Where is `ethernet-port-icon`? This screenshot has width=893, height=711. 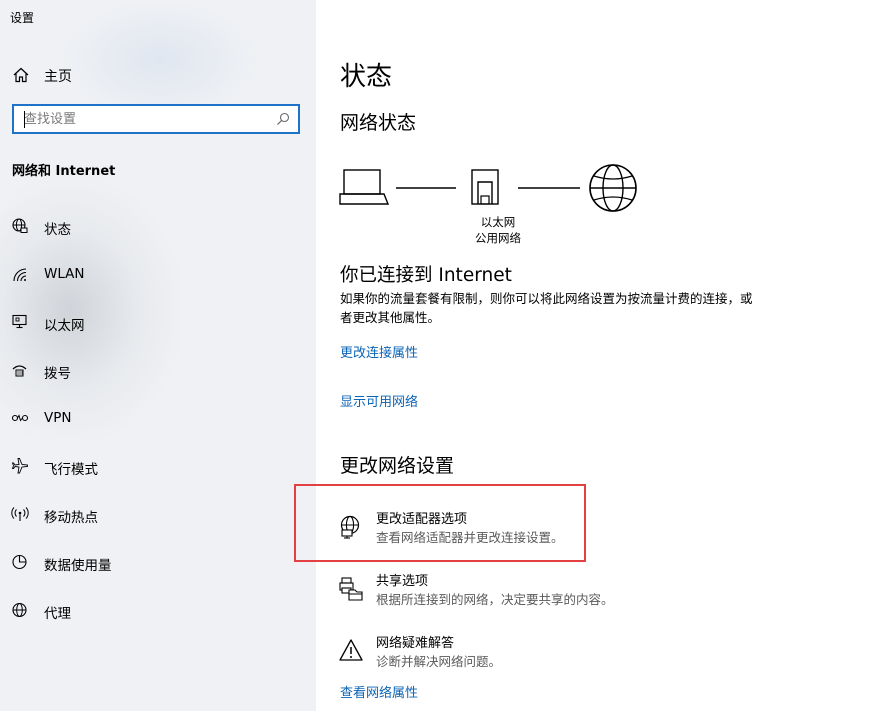 ethernet-port-icon is located at coordinates (485, 187).